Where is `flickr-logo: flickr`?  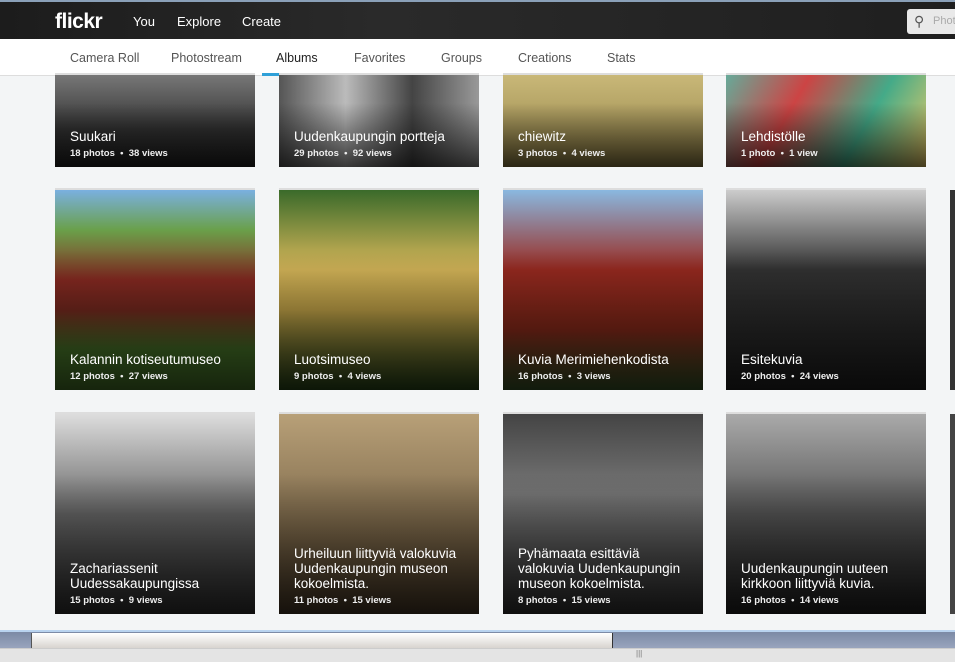
flickr-logo: flickr is located at coordinates (79, 22).